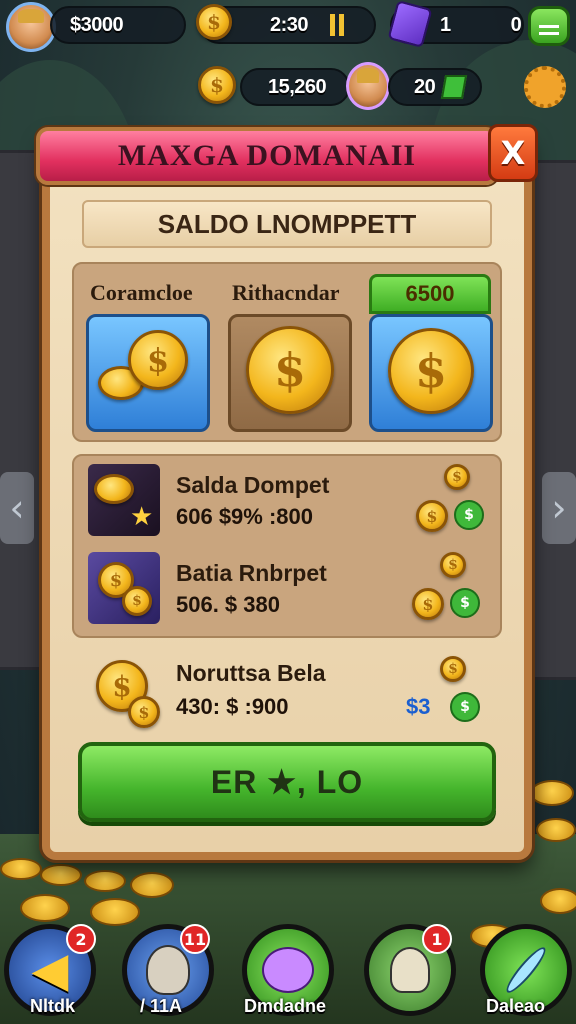 Image resolution: width=576 pixels, height=1024 pixels. I want to click on confirm-button: ER ★, LO, so click(287, 782).